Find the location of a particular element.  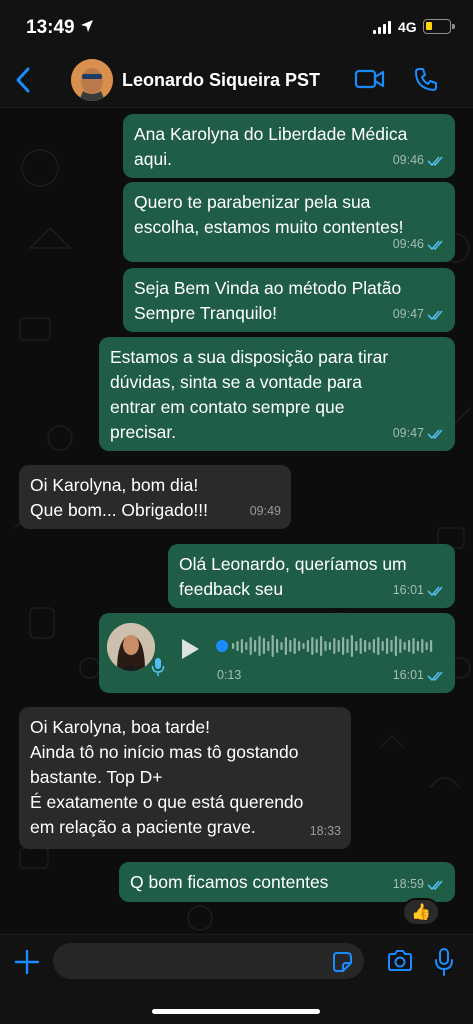

message-time: 18:33 is located at coordinates (325, 831).